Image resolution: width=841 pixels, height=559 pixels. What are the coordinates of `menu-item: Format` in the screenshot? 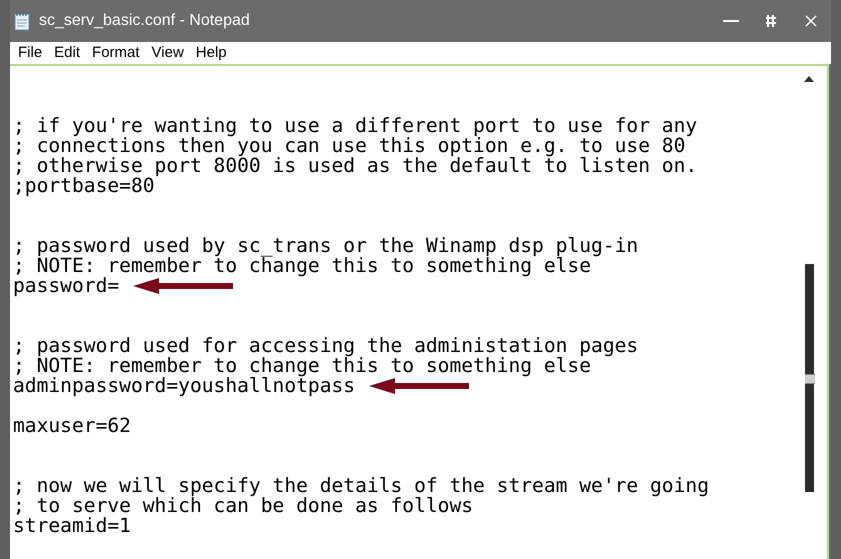 It's located at (116, 53).